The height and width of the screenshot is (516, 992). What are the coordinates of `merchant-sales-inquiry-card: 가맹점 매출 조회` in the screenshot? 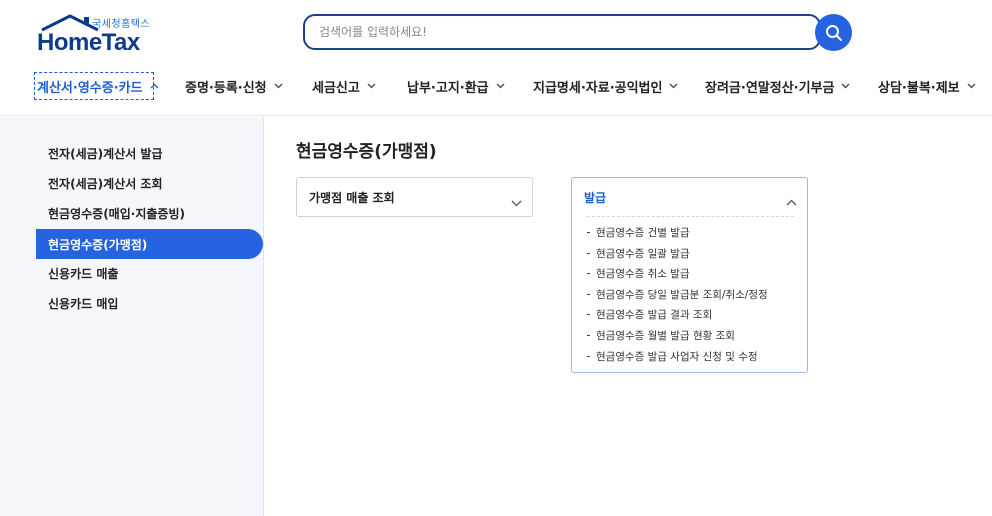 It's located at (414, 197).